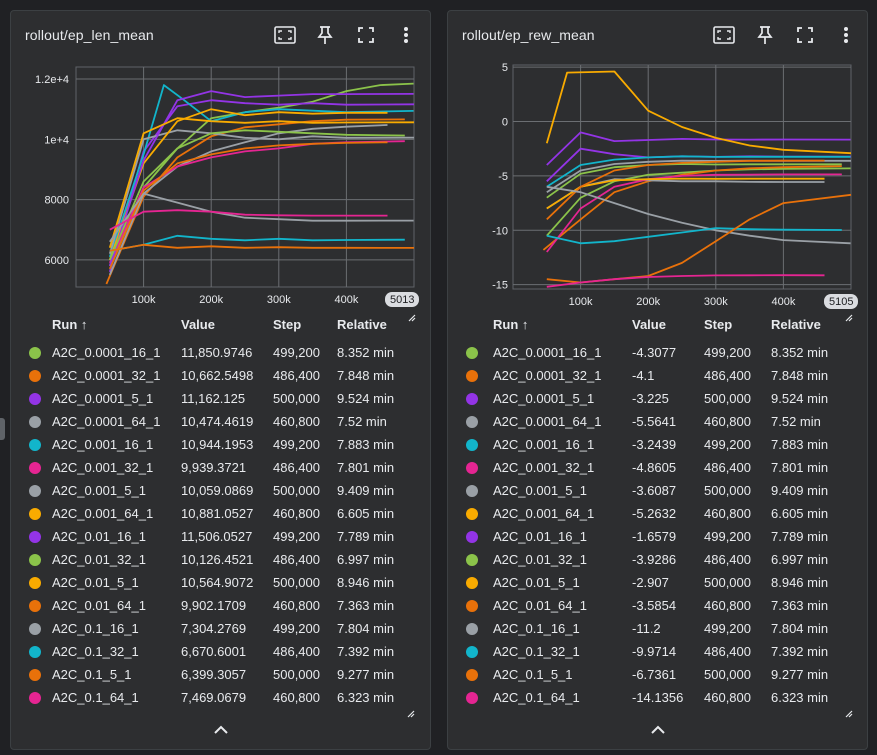 The height and width of the screenshot is (755, 877). I want to click on run-name: A2C_0.01_16_1, so click(540, 536).